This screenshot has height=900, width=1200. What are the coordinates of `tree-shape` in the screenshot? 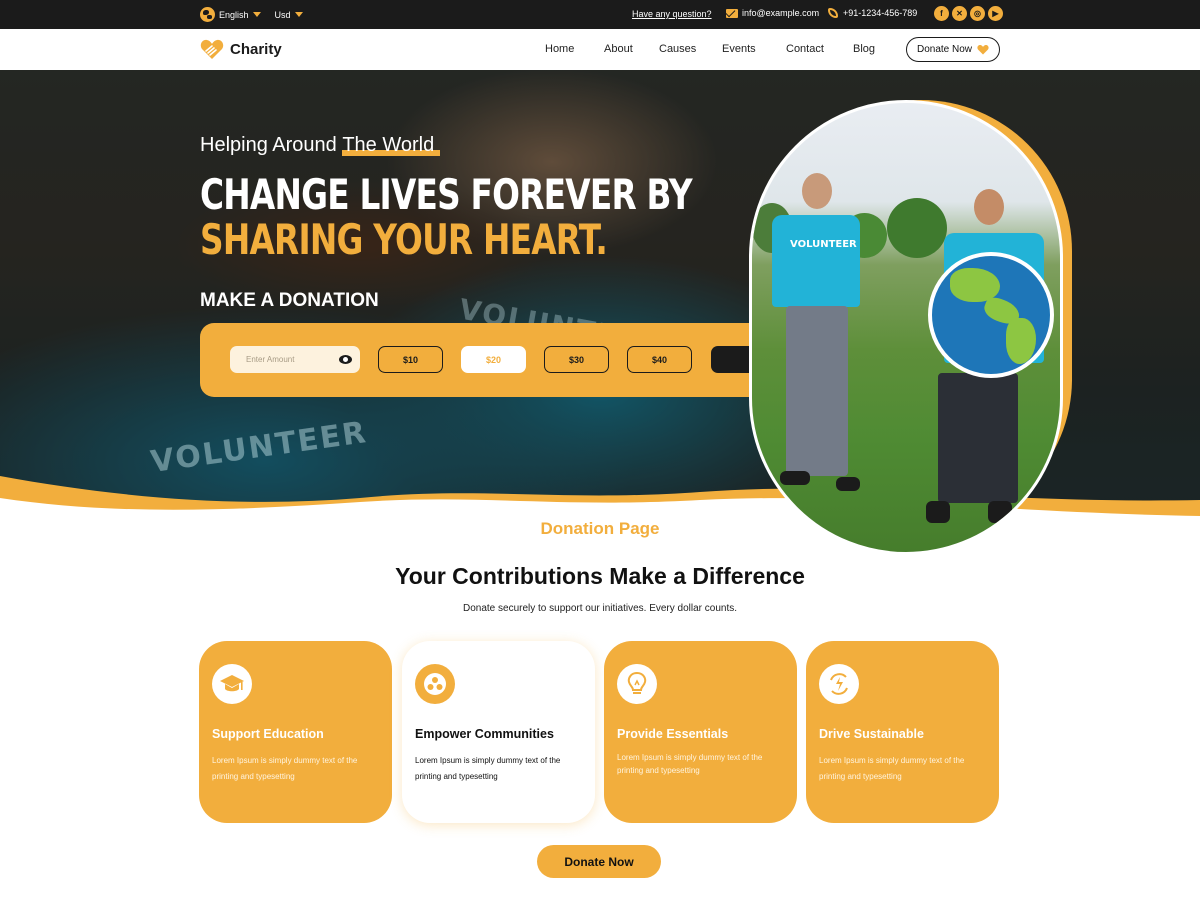 It's located at (917, 228).